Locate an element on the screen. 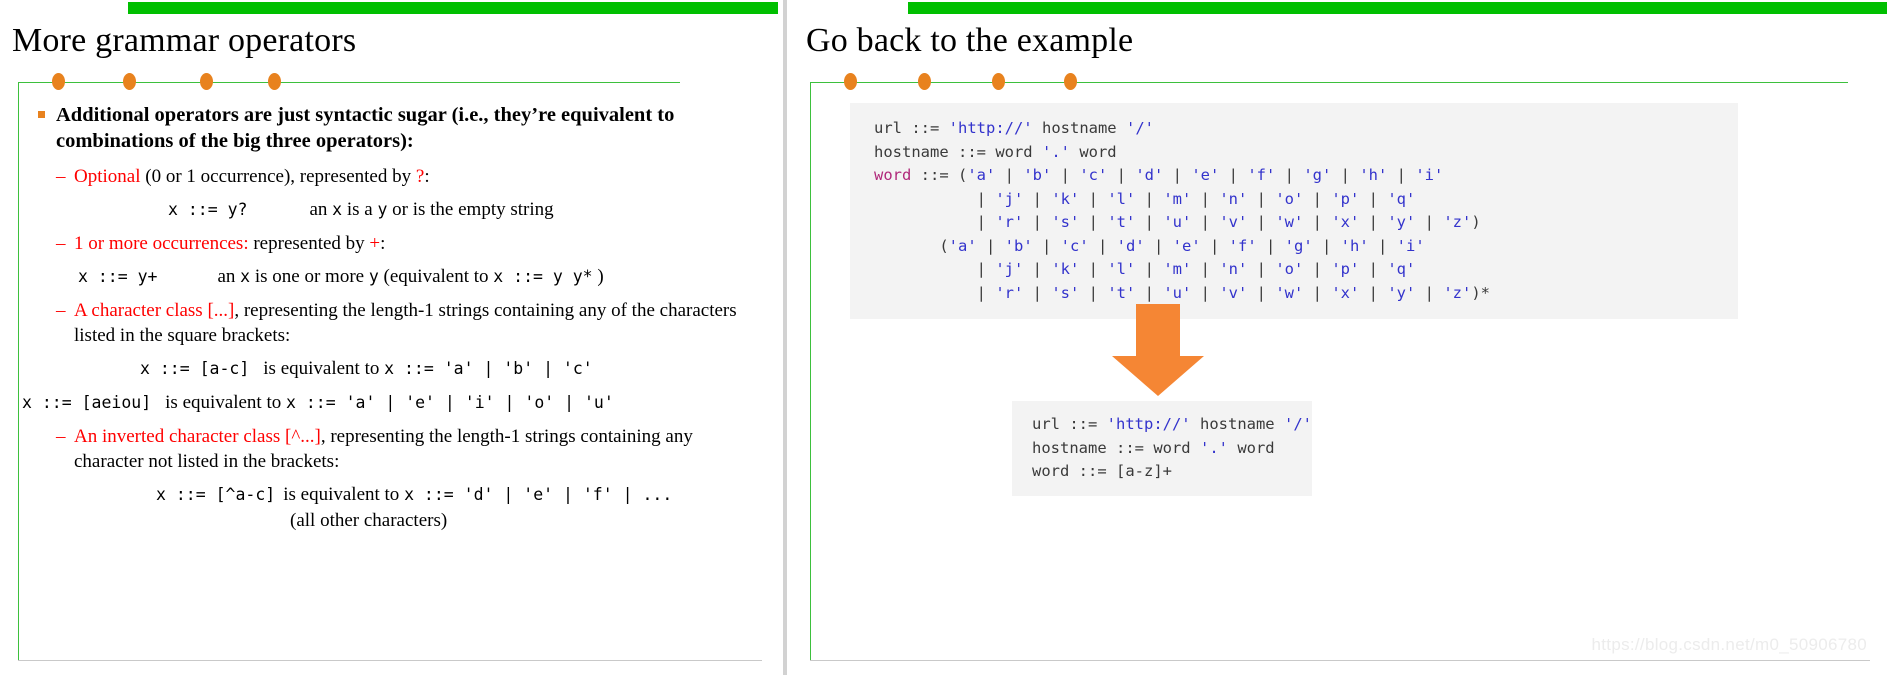 The width and height of the screenshot is (1887, 675). example-1-desc-a: an is located at coordinates (321, 209).